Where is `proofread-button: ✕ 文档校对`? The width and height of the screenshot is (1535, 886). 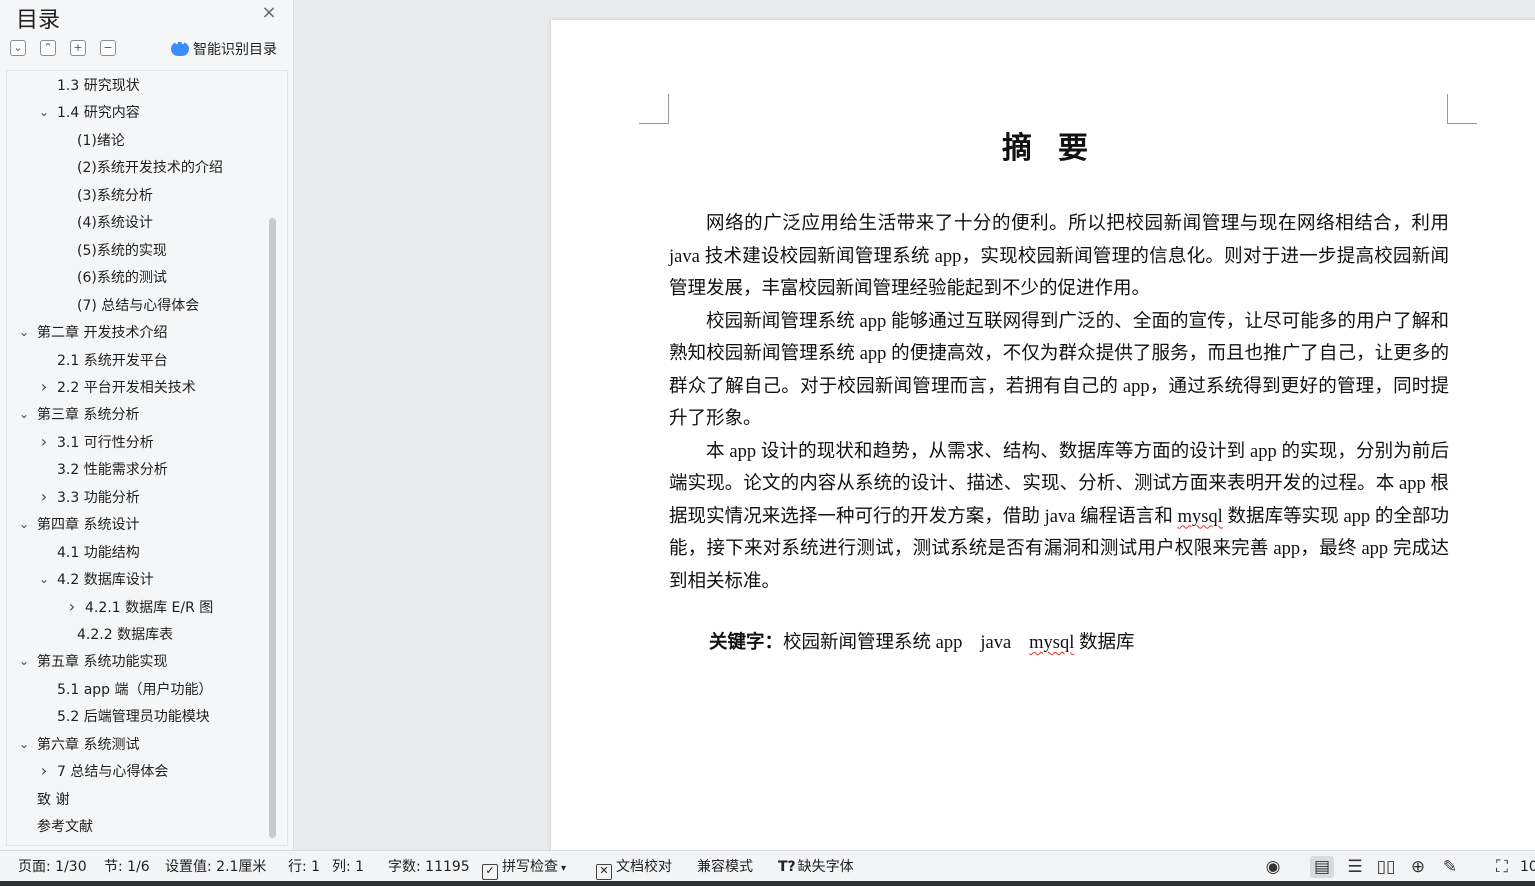
proofread-button: ✕ 文档校对 is located at coordinates (634, 868).